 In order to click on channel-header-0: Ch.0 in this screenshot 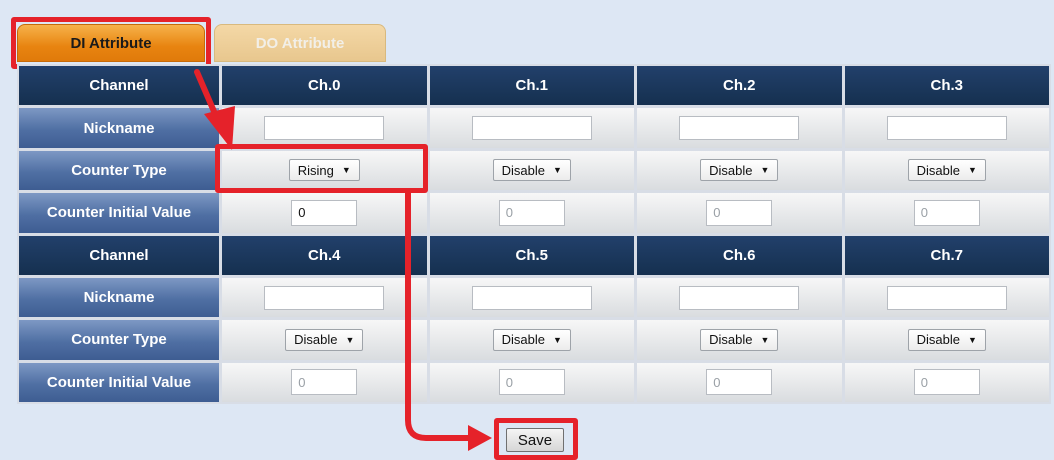, I will do `click(324, 86)`.